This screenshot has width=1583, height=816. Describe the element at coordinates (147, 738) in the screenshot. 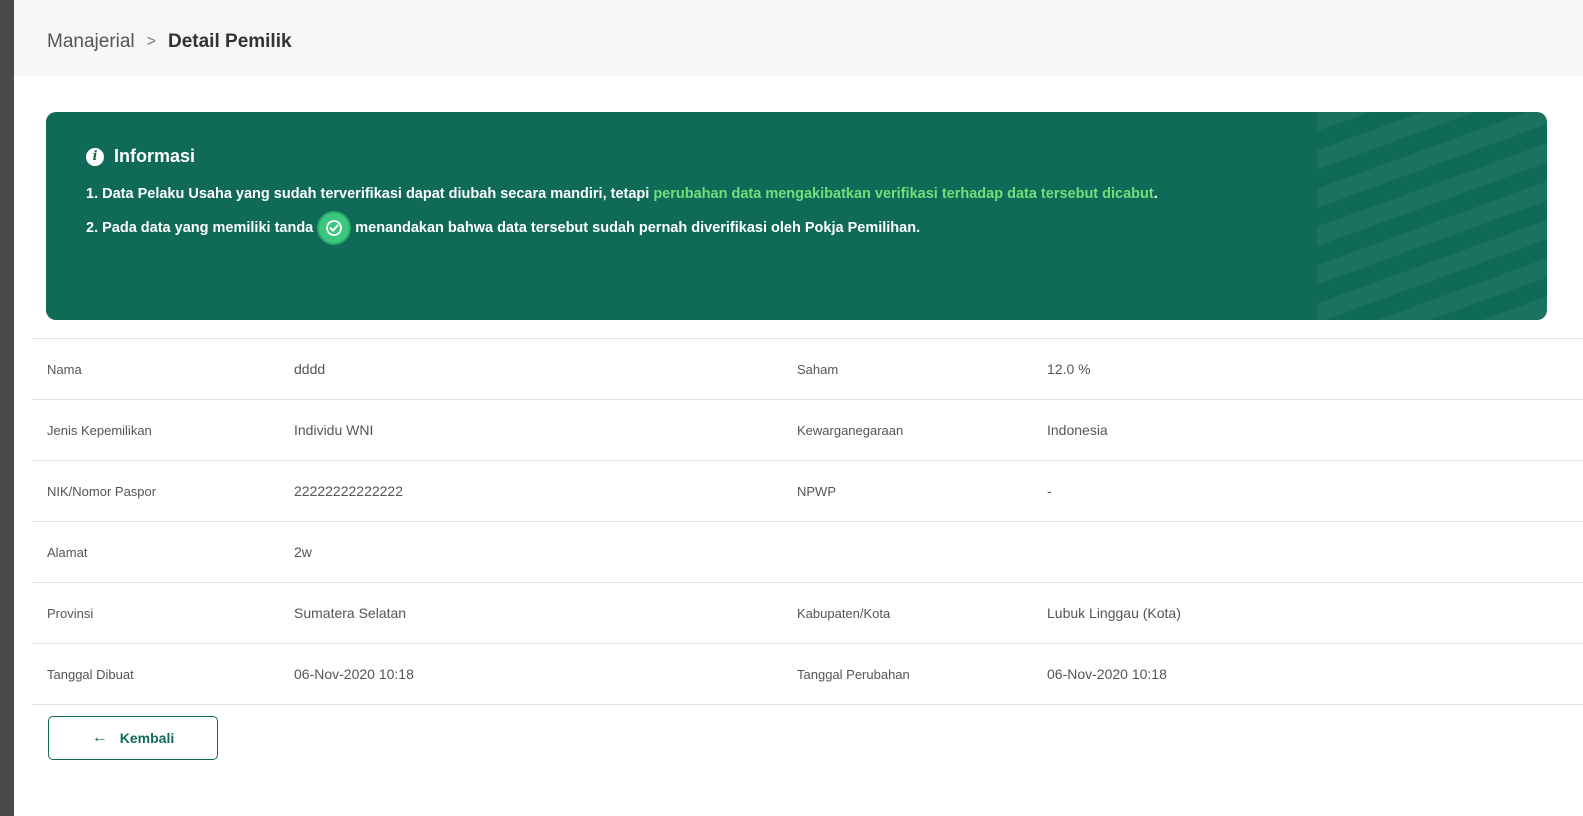

I see `back-button-label: Kembali` at that location.